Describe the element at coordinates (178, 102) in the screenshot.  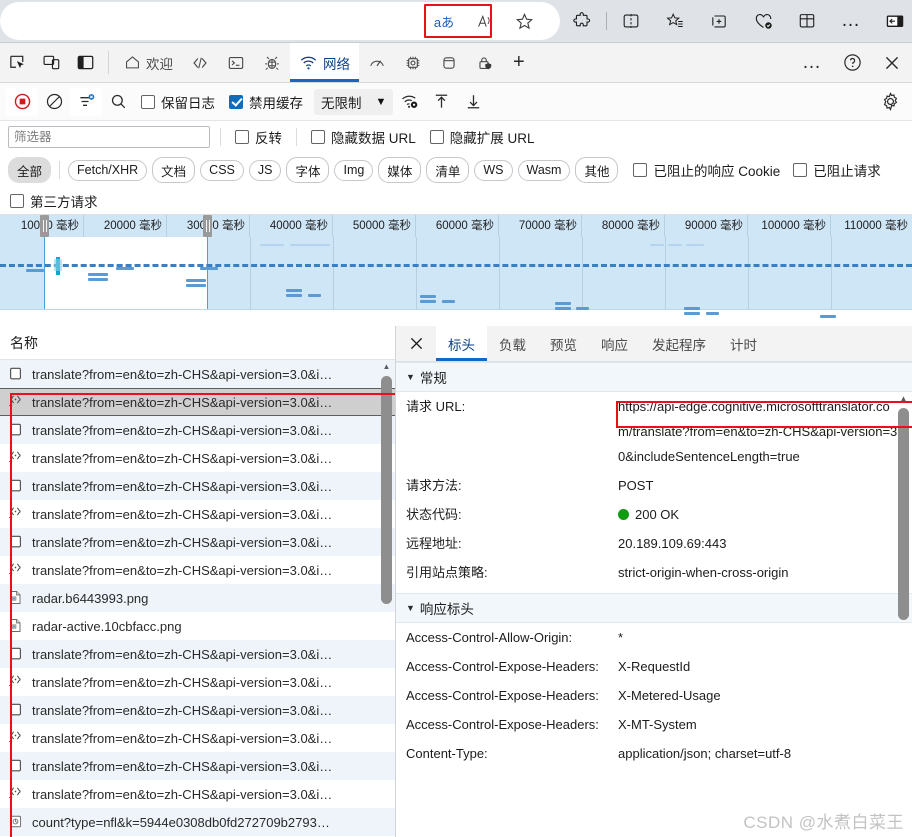
I see `preserve-log-checkbox: 保留日志` at that location.